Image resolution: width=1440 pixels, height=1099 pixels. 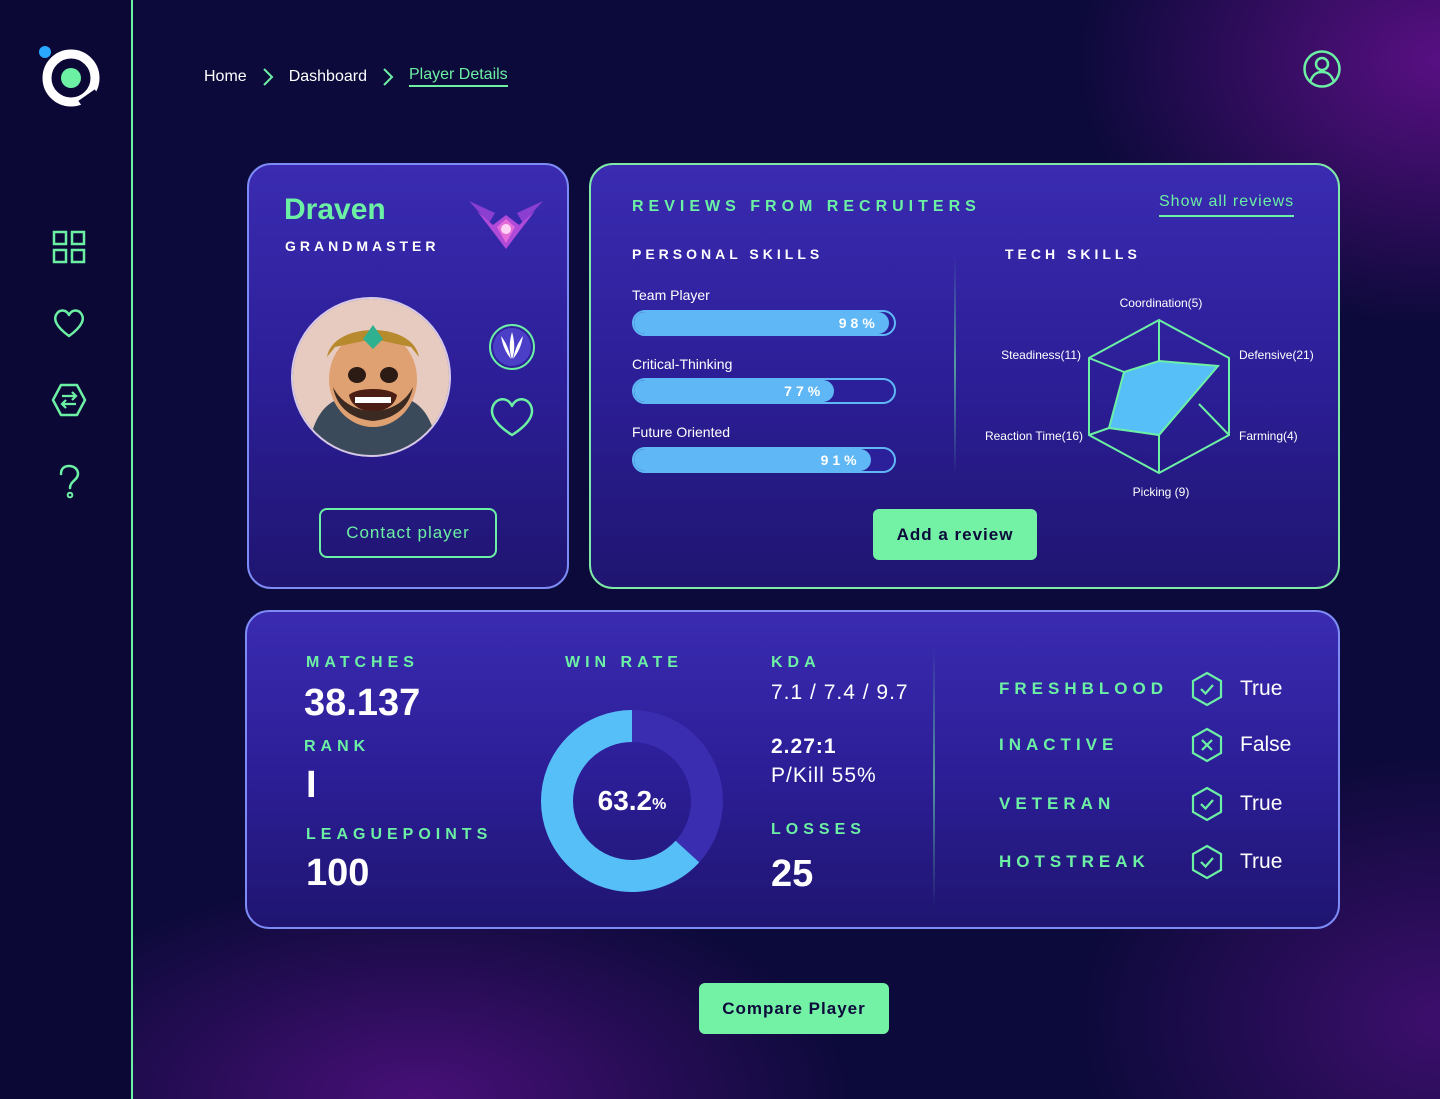 What do you see at coordinates (71, 77) in the screenshot?
I see `app-logo` at bounding box center [71, 77].